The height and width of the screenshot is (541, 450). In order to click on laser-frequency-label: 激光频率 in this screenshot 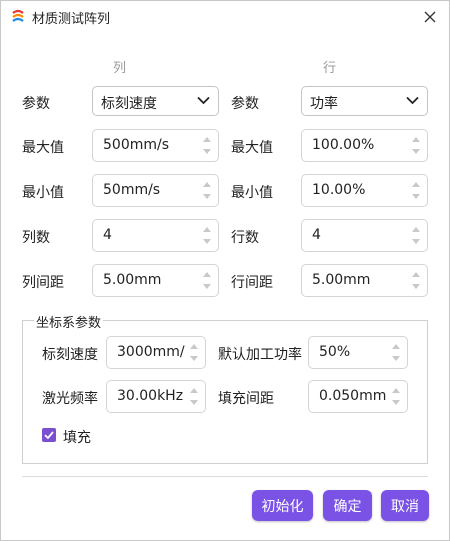, I will do `click(70, 399)`.